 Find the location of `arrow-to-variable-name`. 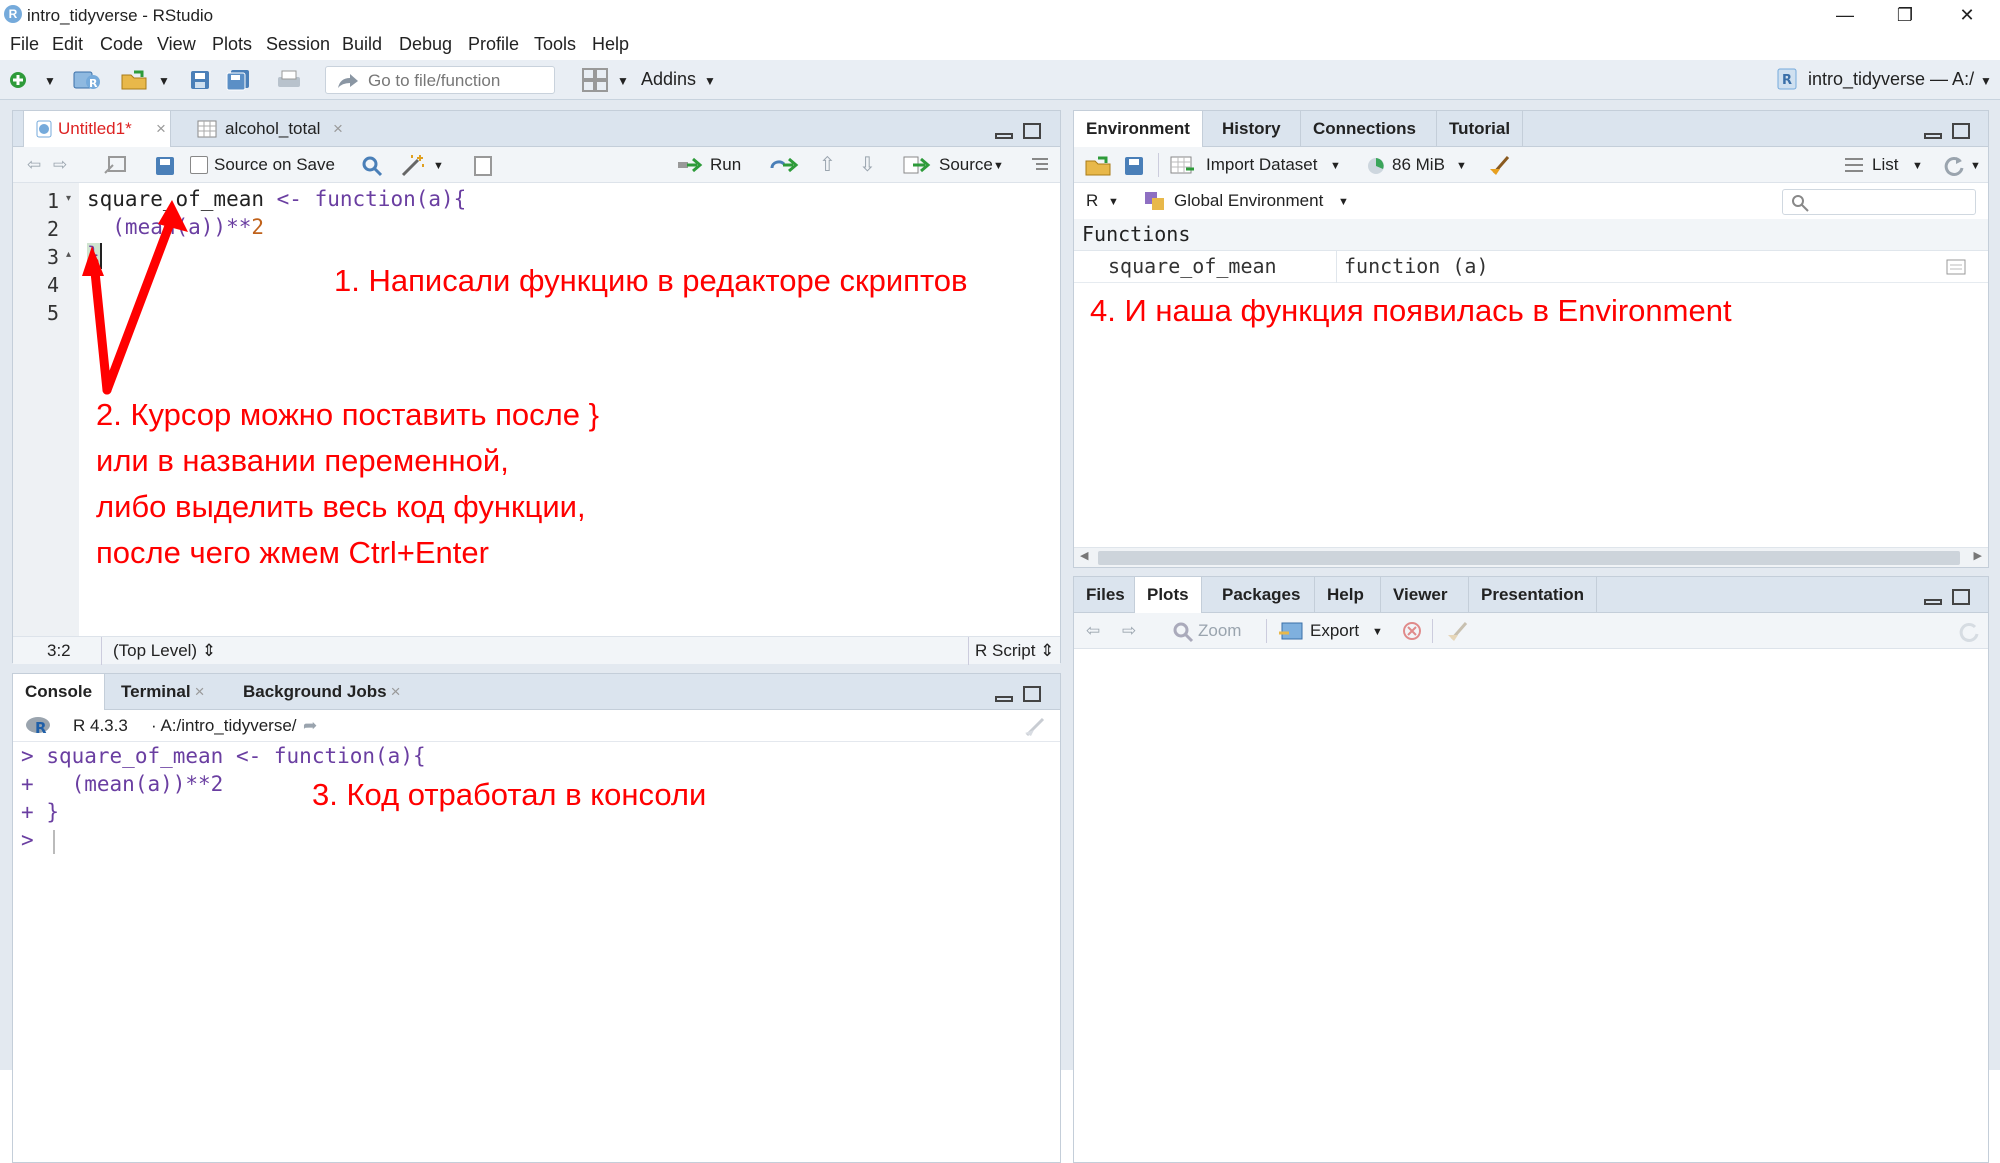

arrow-to-variable-name is located at coordinates (139, 304).